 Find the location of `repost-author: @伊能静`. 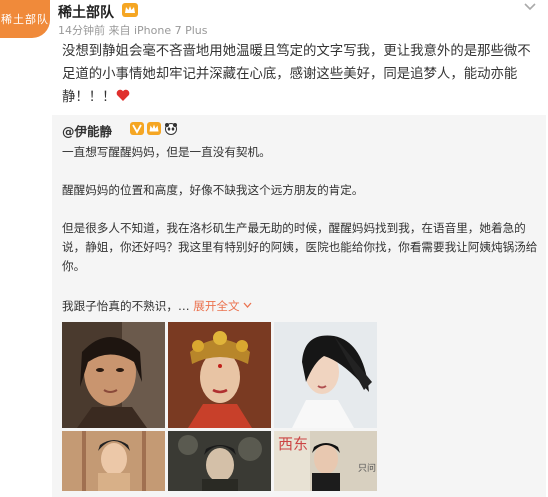

repost-author: @伊能静 is located at coordinates (87, 130).